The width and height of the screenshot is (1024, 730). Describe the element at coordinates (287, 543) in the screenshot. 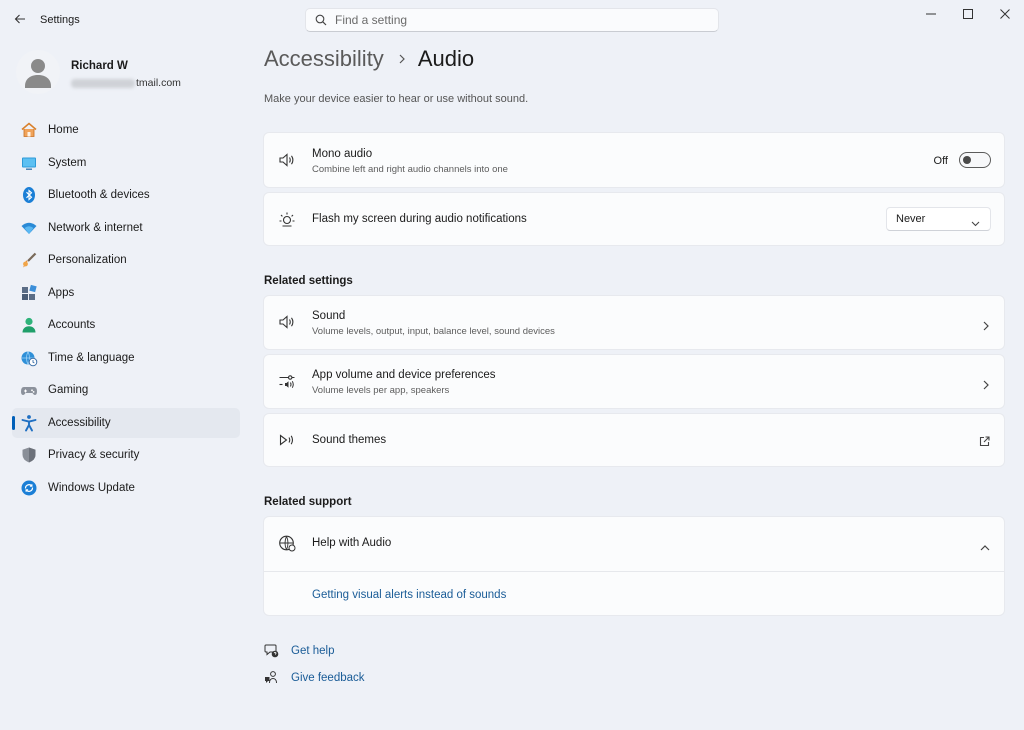

I see `globe-help-icon` at that location.